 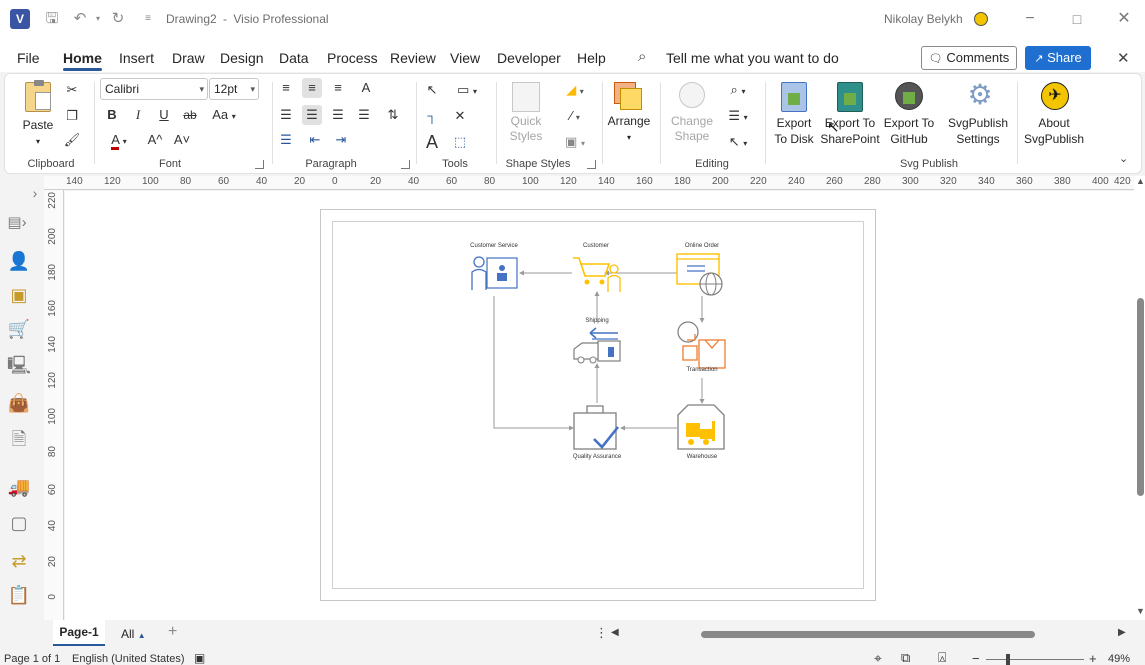 What do you see at coordinates (942, 657) in the screenshot?
I see `presentation-mode-icon: ⍓` at bounding box center [942, 657].